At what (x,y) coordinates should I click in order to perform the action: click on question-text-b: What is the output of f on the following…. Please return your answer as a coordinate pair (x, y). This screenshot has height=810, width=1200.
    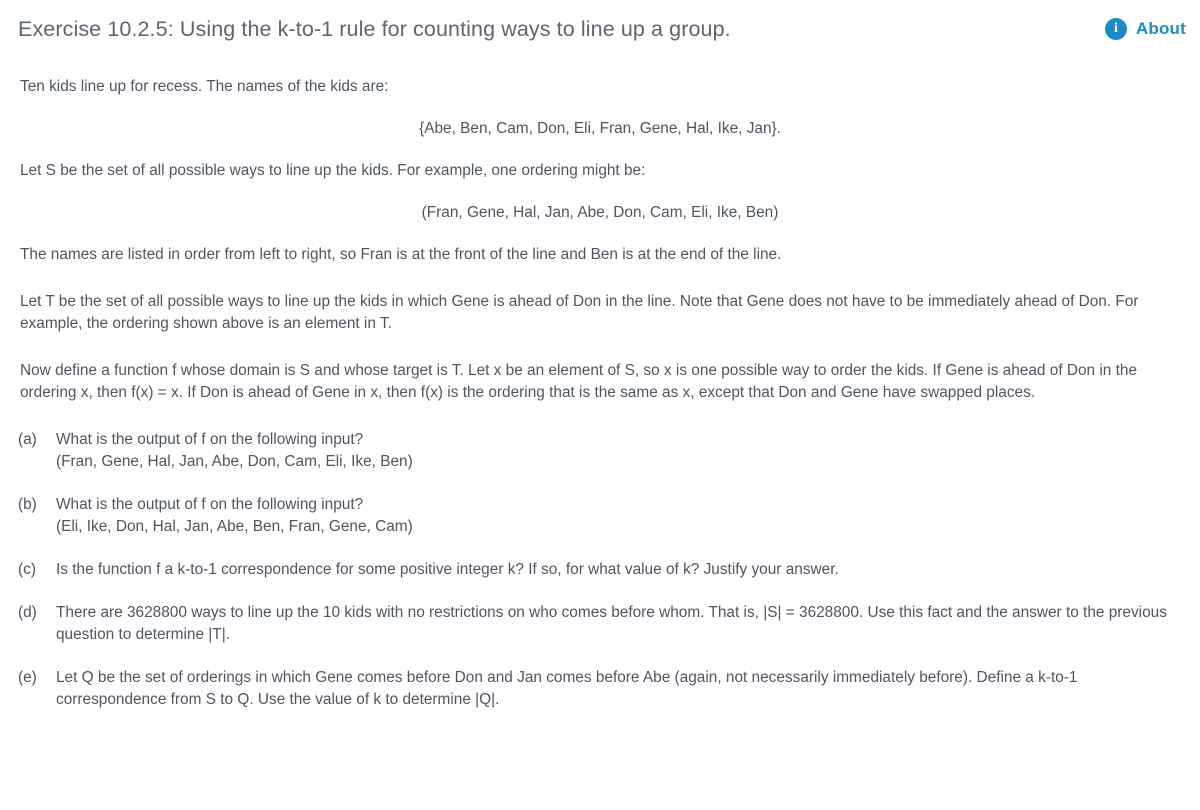
    Looking at the image, I should click on (624, 516).